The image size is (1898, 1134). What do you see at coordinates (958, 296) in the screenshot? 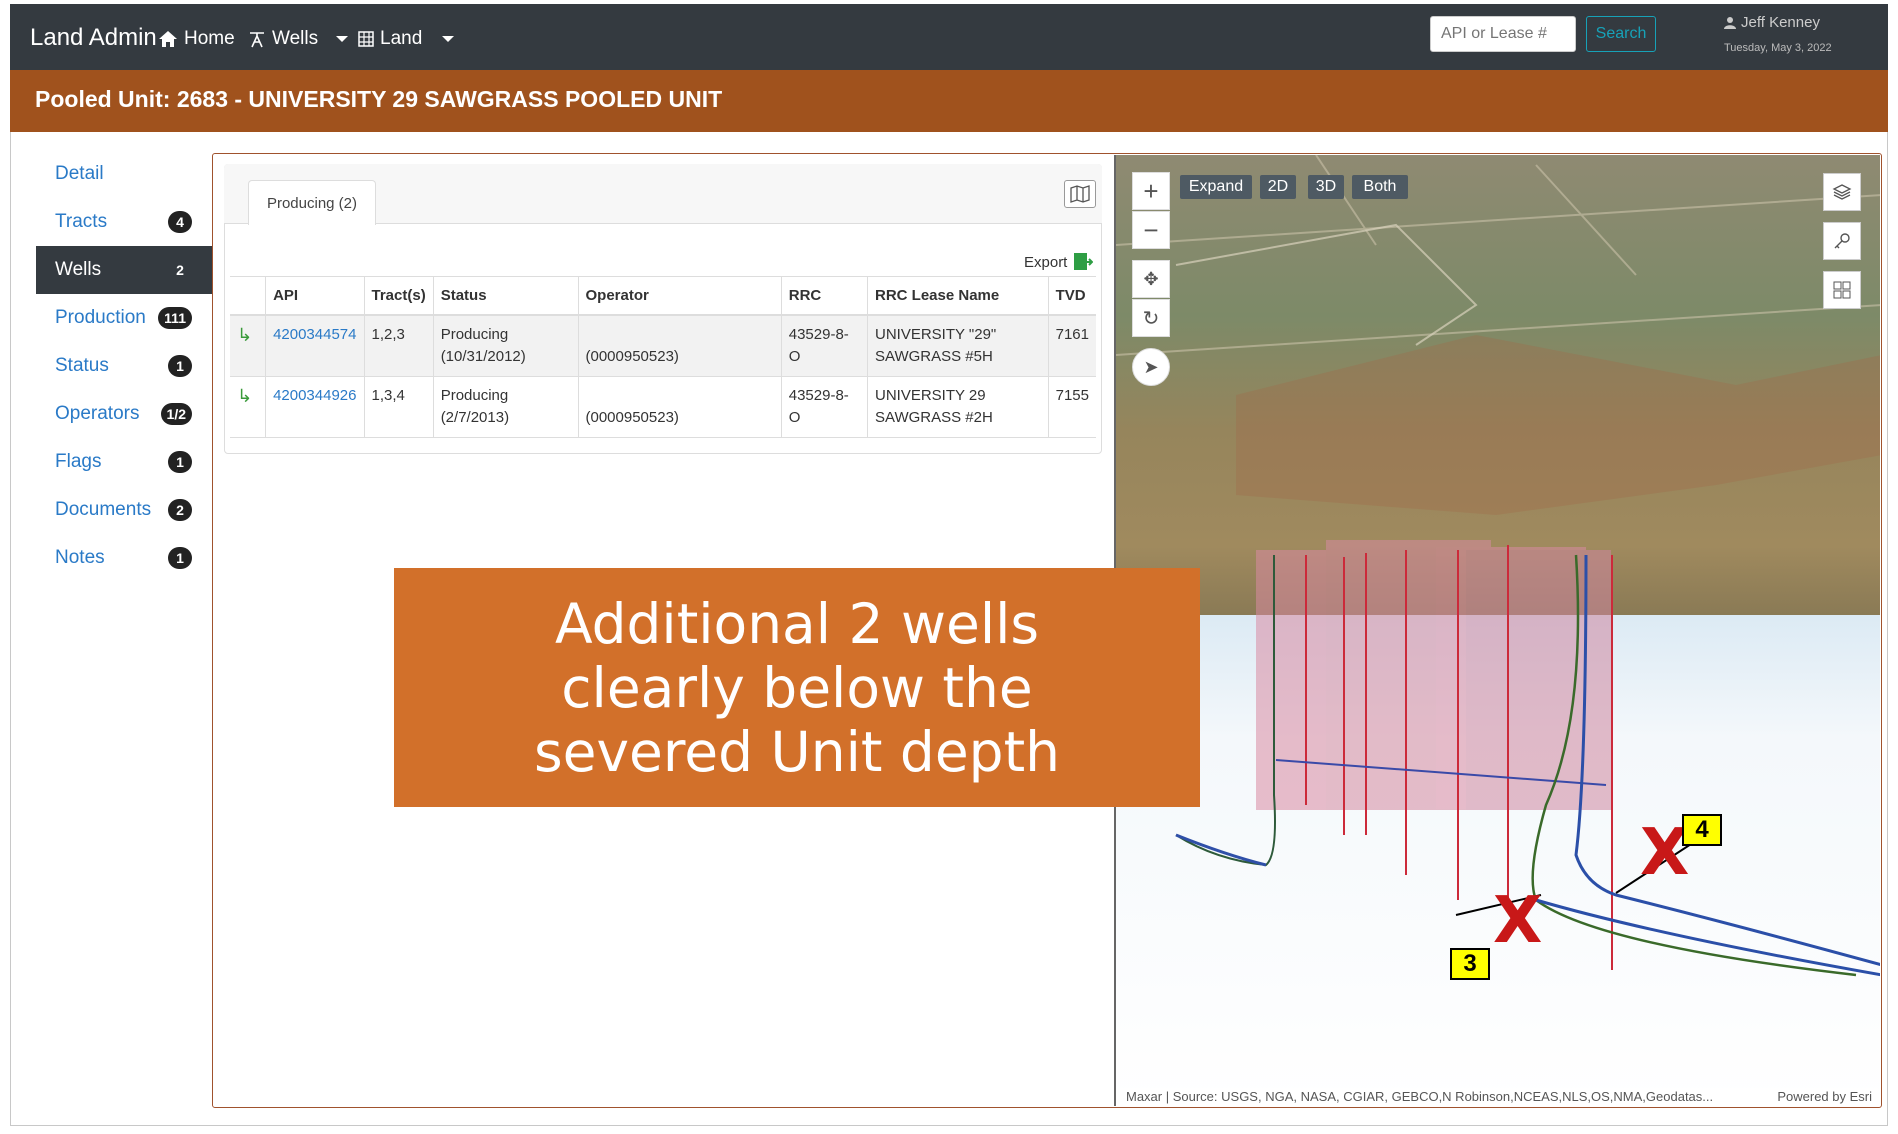
I see `column-header-rrc-lease-name: RRC Lease Name` at bounding box center [958, 296].